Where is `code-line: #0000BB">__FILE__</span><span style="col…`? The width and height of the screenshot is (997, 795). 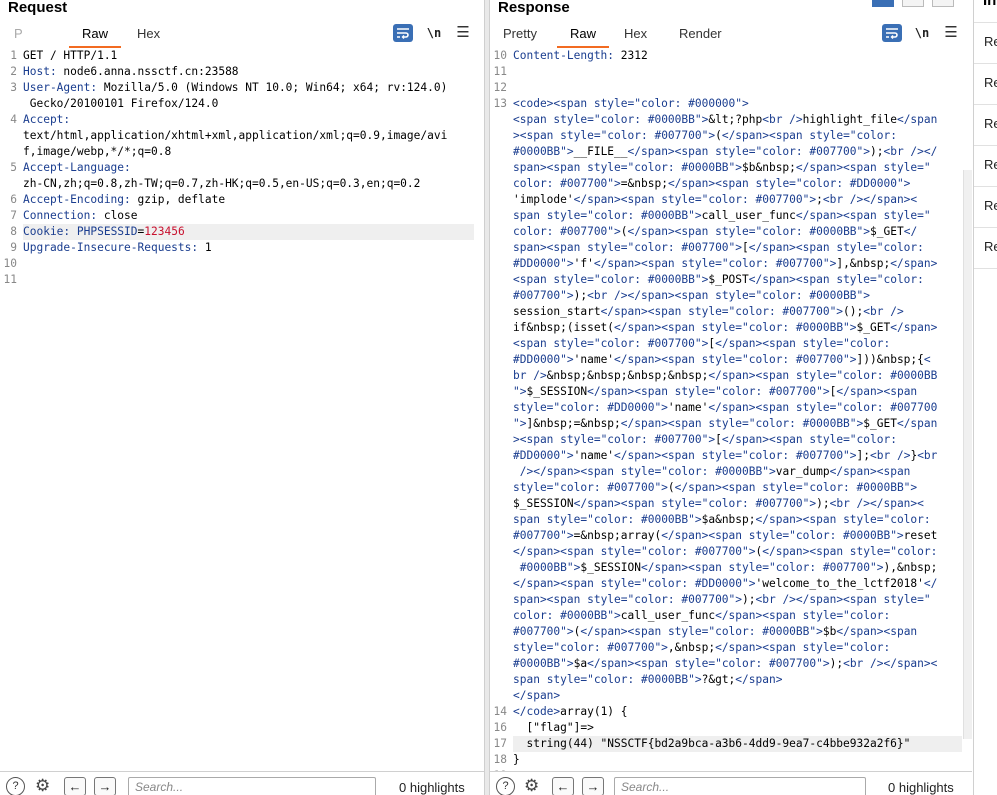 code-line: #0000BB">__FILE__</span><span style="col… is located at coordinates (725, 152).